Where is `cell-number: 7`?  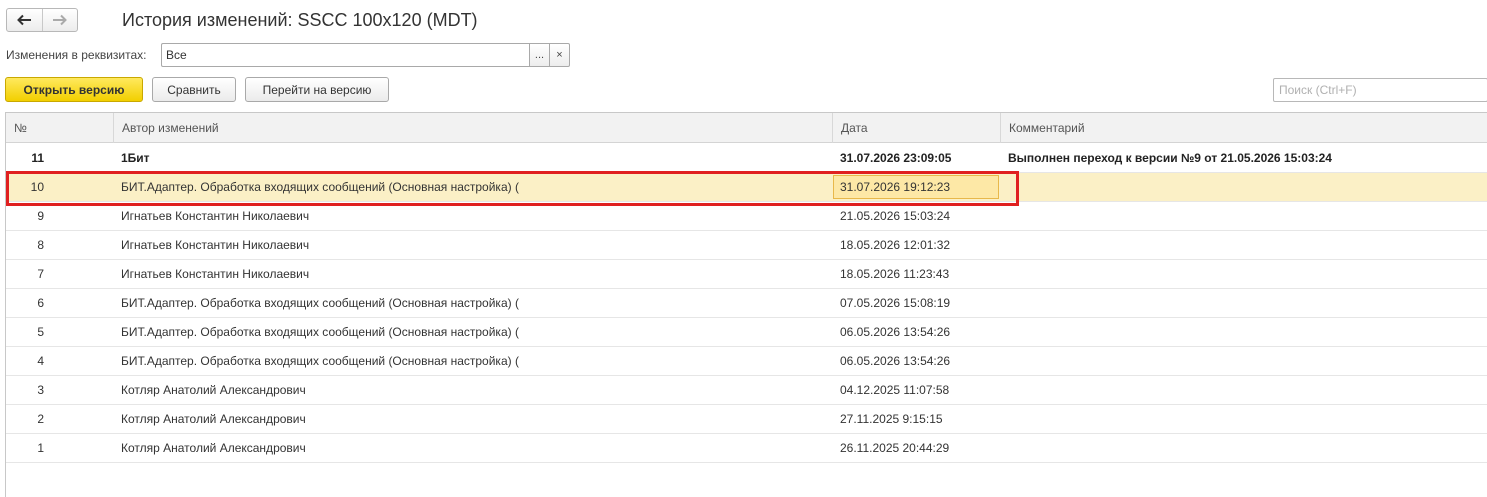
cell-number: 7 is located at coordinates (40, 274).